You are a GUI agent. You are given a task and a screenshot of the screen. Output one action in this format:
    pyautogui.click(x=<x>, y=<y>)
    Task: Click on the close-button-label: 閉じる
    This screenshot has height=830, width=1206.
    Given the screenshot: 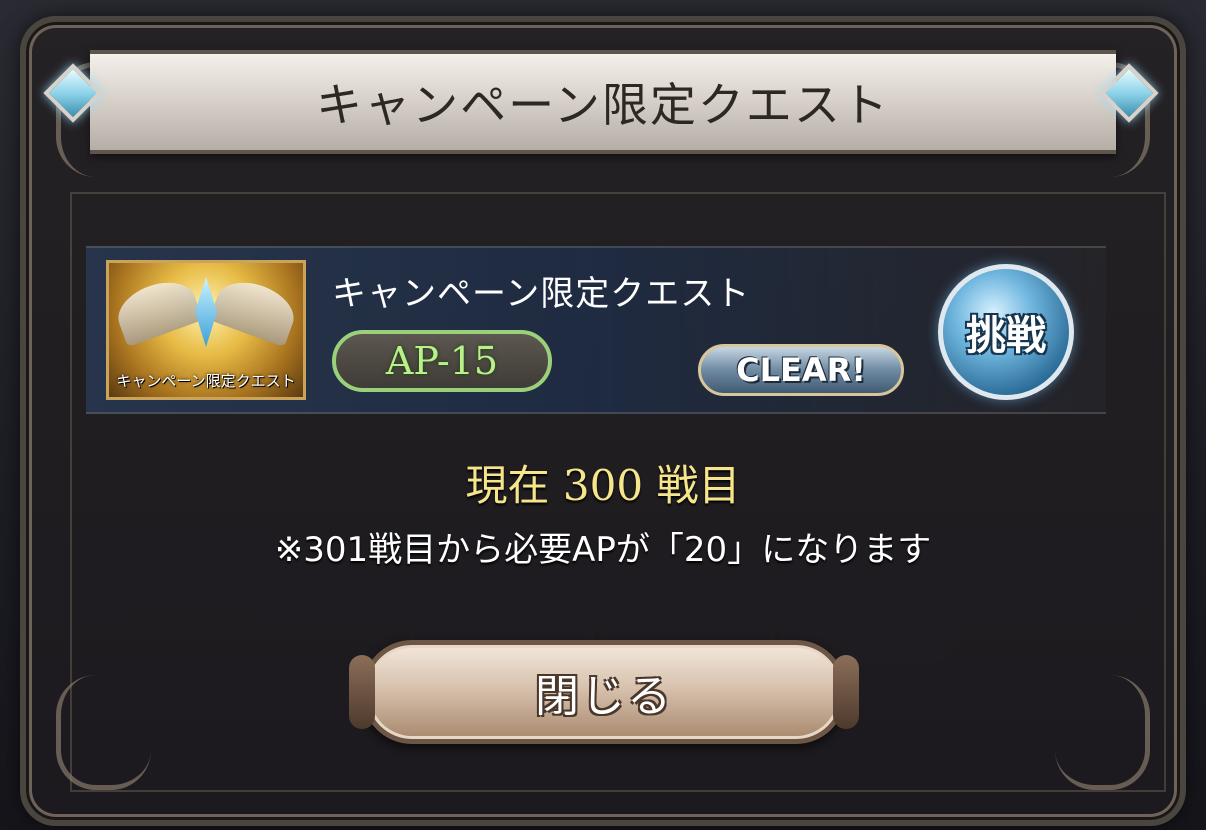 What is the action you would take?
    pyautogui.click(x=604, y=696)
    